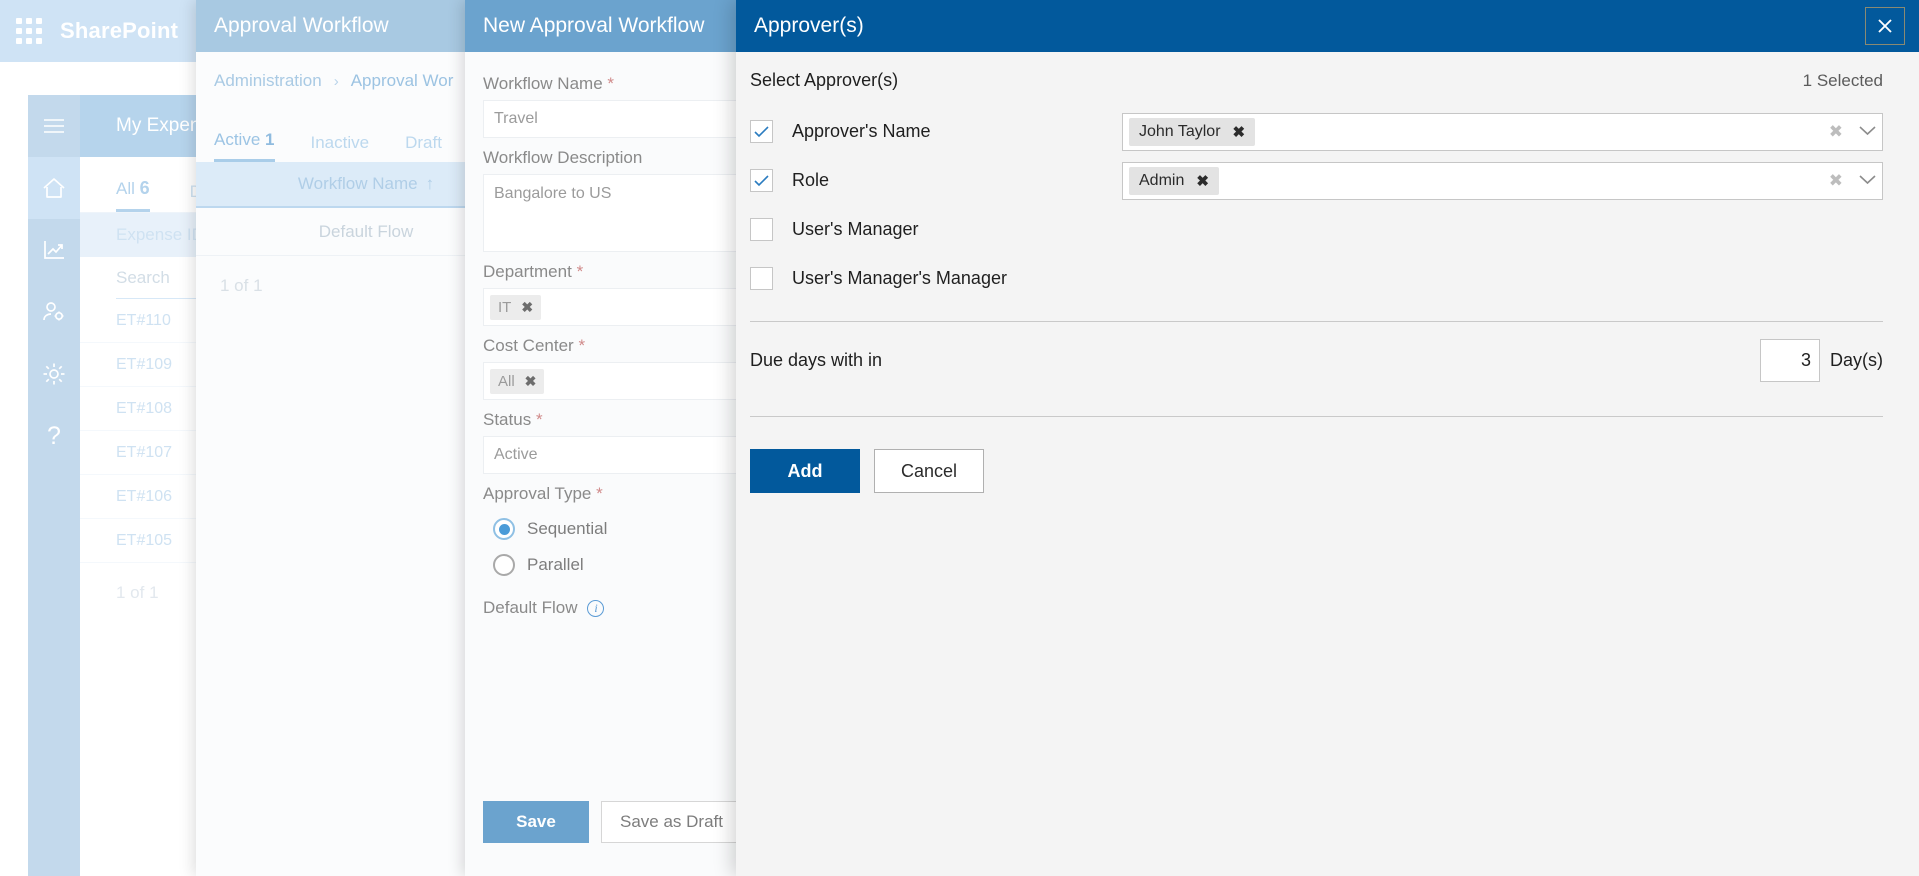 This screenshot has width=1919, height=876. I want to click on default-flow-label: Default Flow, so click(530, 607).